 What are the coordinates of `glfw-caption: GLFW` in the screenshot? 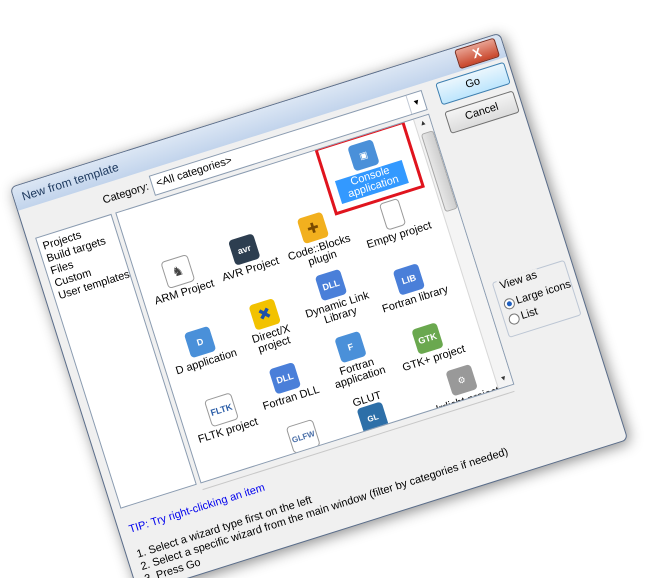 It's located at (303, 436).